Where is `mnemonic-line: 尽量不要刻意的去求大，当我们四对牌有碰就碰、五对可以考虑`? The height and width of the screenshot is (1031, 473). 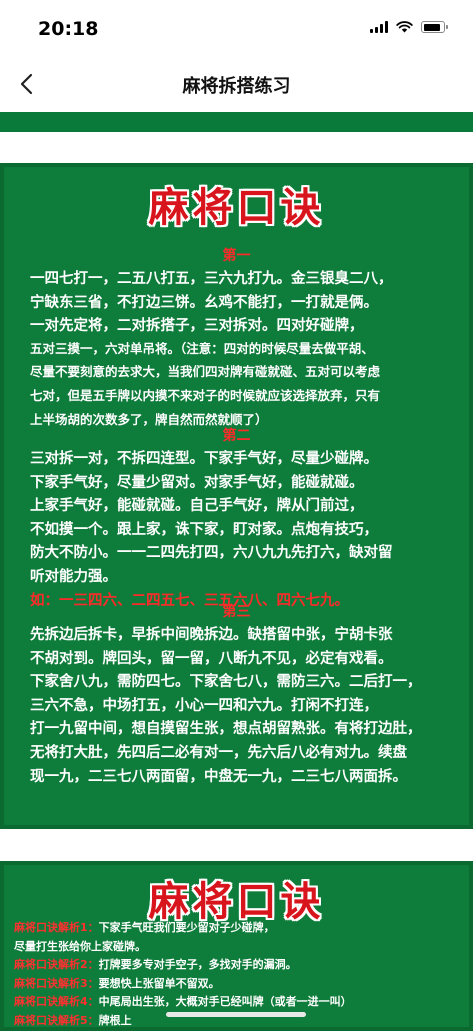
mnemonic-line: 尽量不要刻意的去求大，当我们四对牌有碰就碰、五对可以考虑 is located at coordinates (205, 372).